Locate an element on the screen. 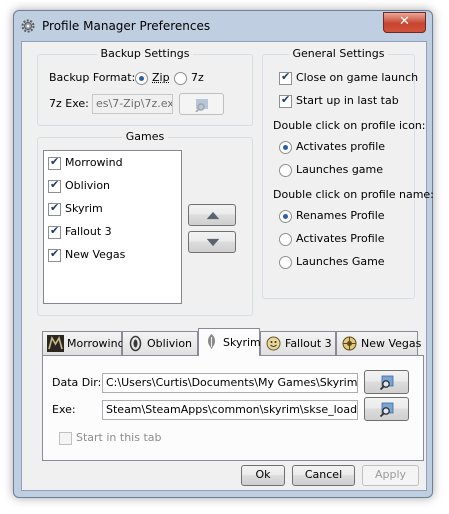 The width and height of the screenshot is (449, 514). game-skyrim-label: Skyrim is located at coordinates (84, 208).